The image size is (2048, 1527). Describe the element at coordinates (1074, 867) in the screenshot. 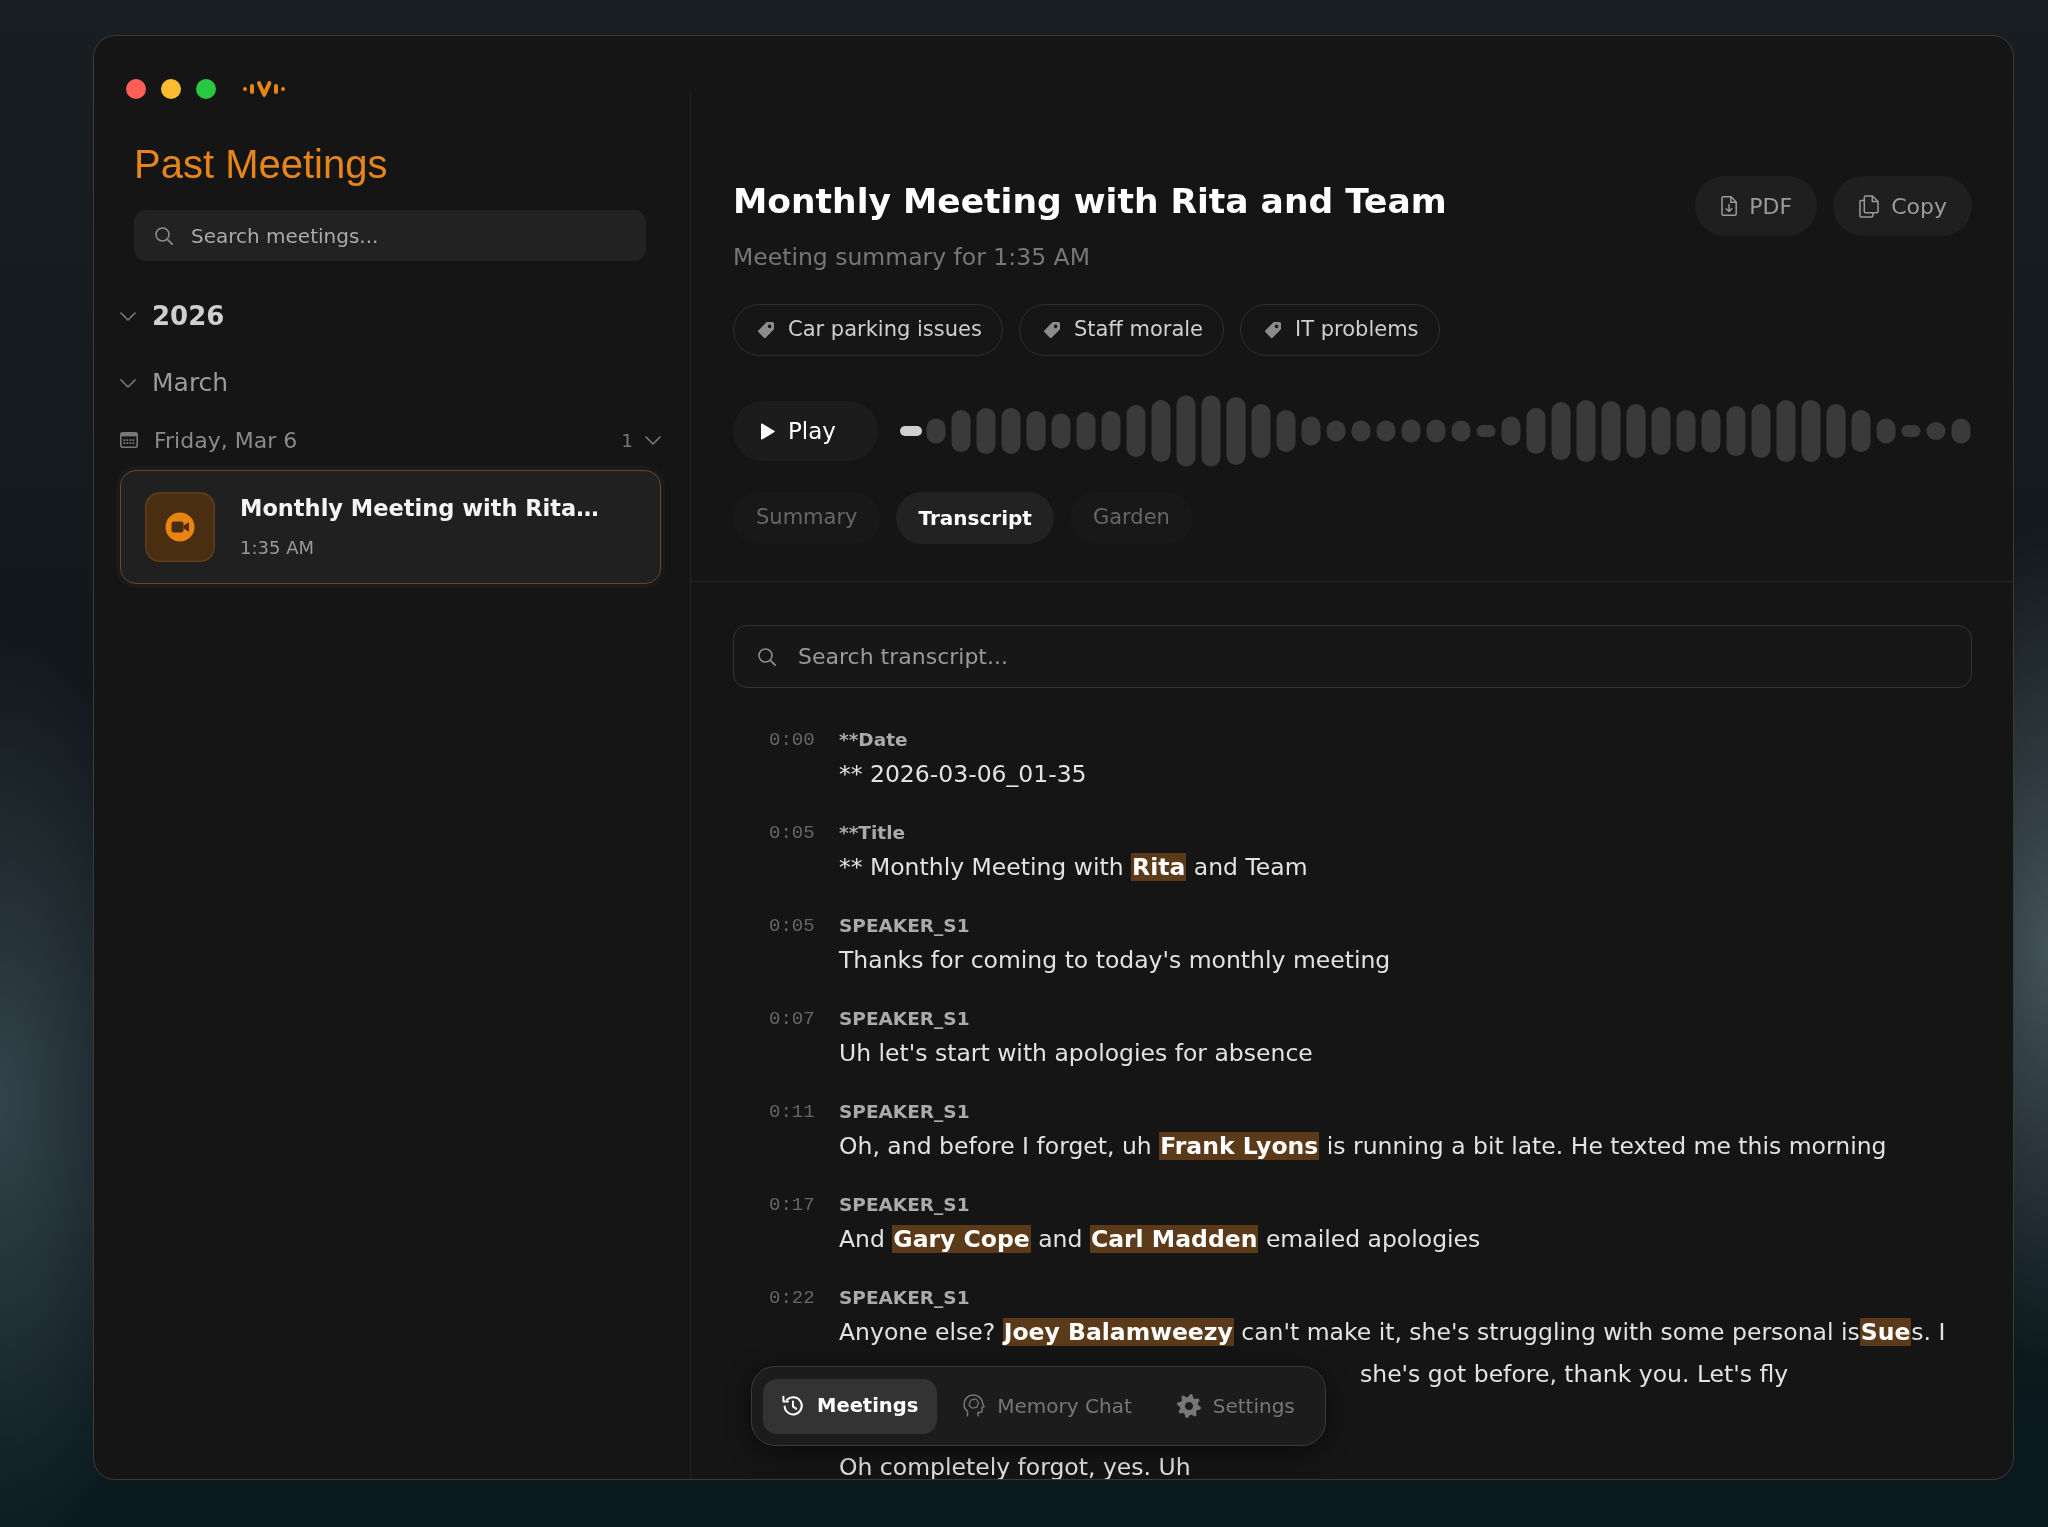

I see `transcript-text: ** Monthly Meeting with Rita and Team` at that location.